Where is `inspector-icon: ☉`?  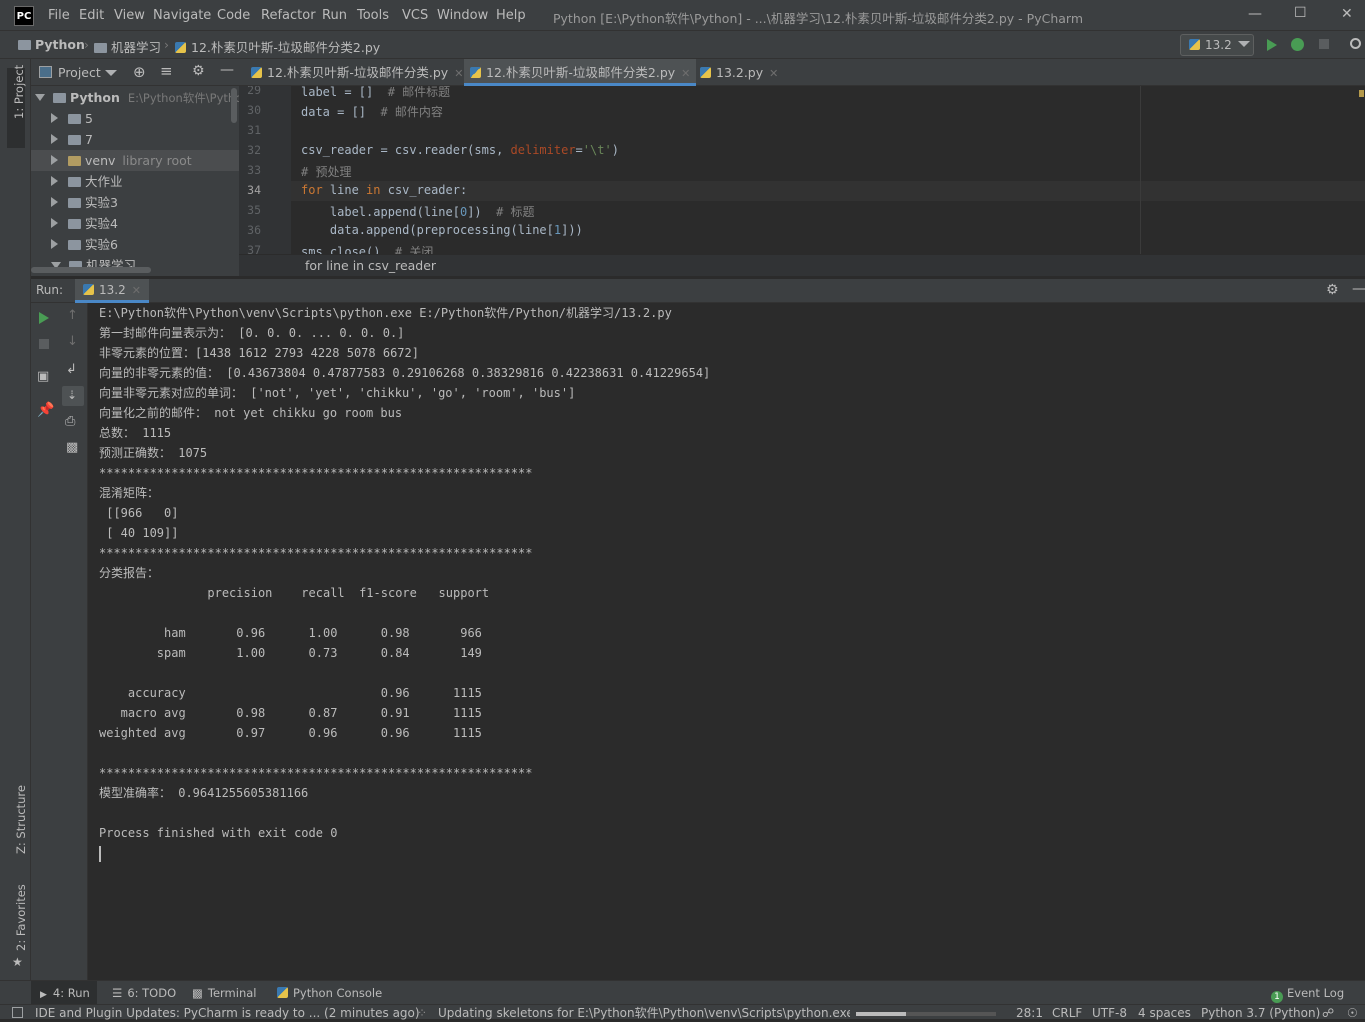
inspector-icon: ☉ is located at coordinates (1352, 1013).